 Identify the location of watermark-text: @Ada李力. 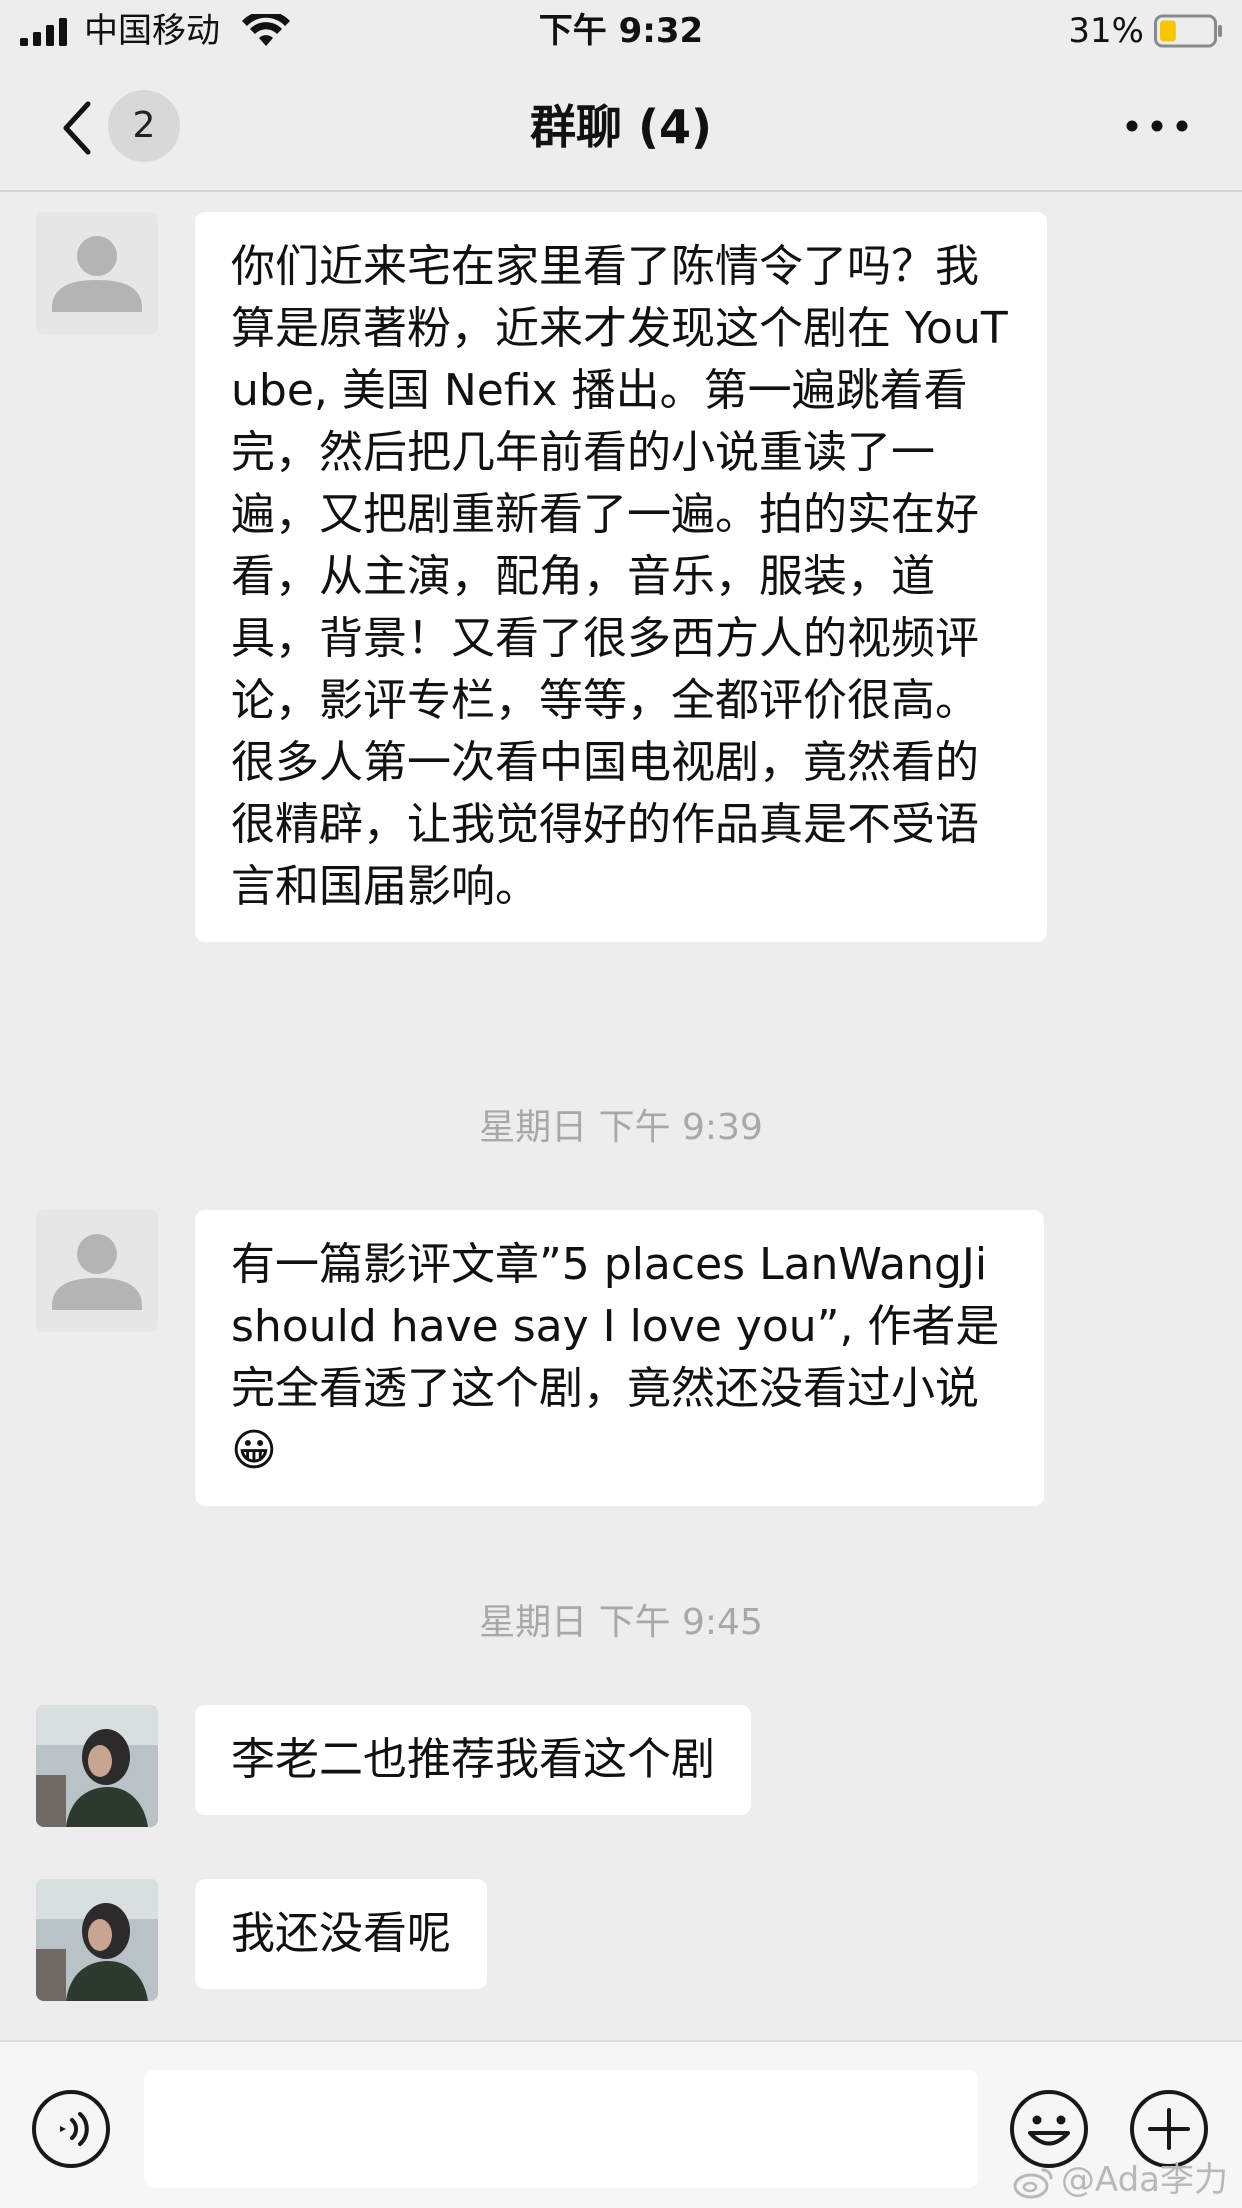
(1144, 2180).